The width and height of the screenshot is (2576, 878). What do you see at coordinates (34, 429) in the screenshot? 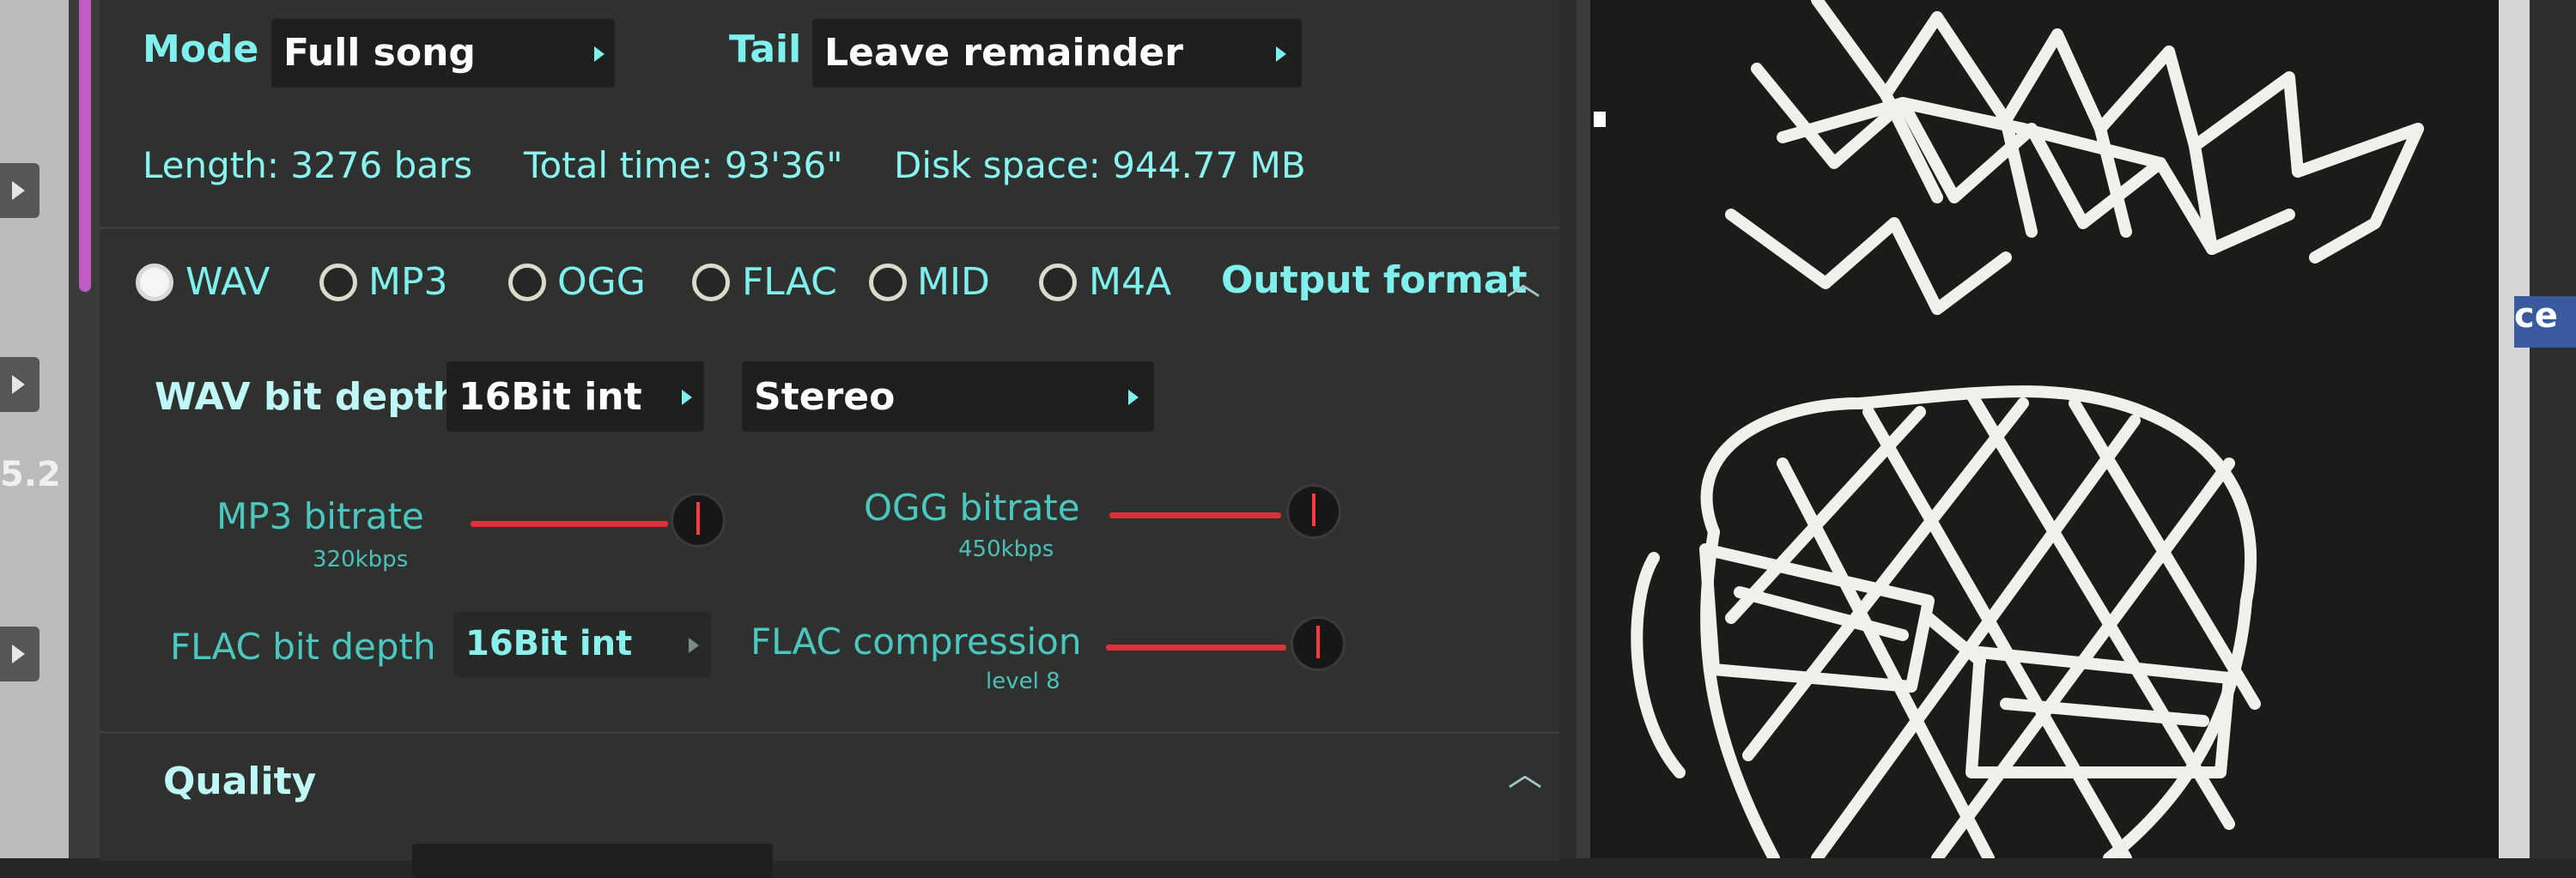
I see `left-side-panel` at bounding box center [34, 429].